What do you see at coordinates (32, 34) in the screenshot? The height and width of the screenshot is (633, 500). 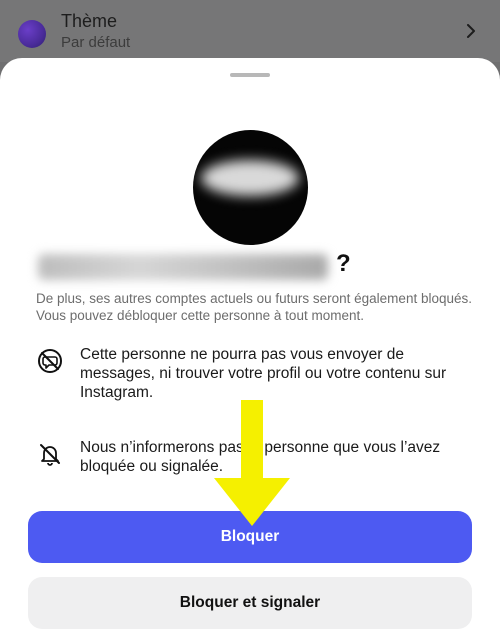 I see `theme-color-icon` at bounding box center [32, 34].